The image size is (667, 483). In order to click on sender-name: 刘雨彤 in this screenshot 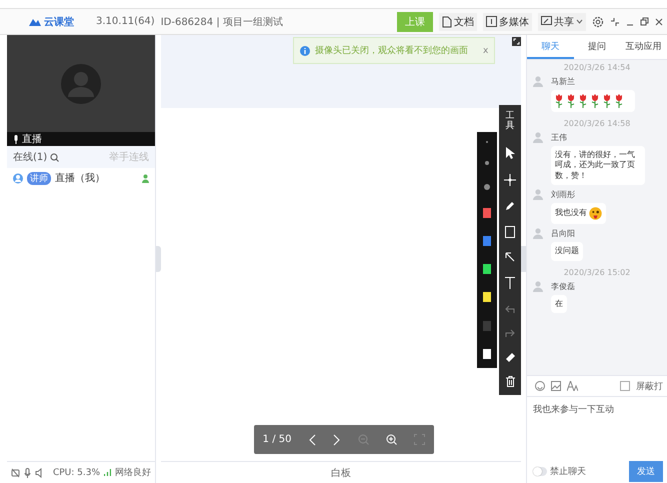, I will do `click(563, 194)`.